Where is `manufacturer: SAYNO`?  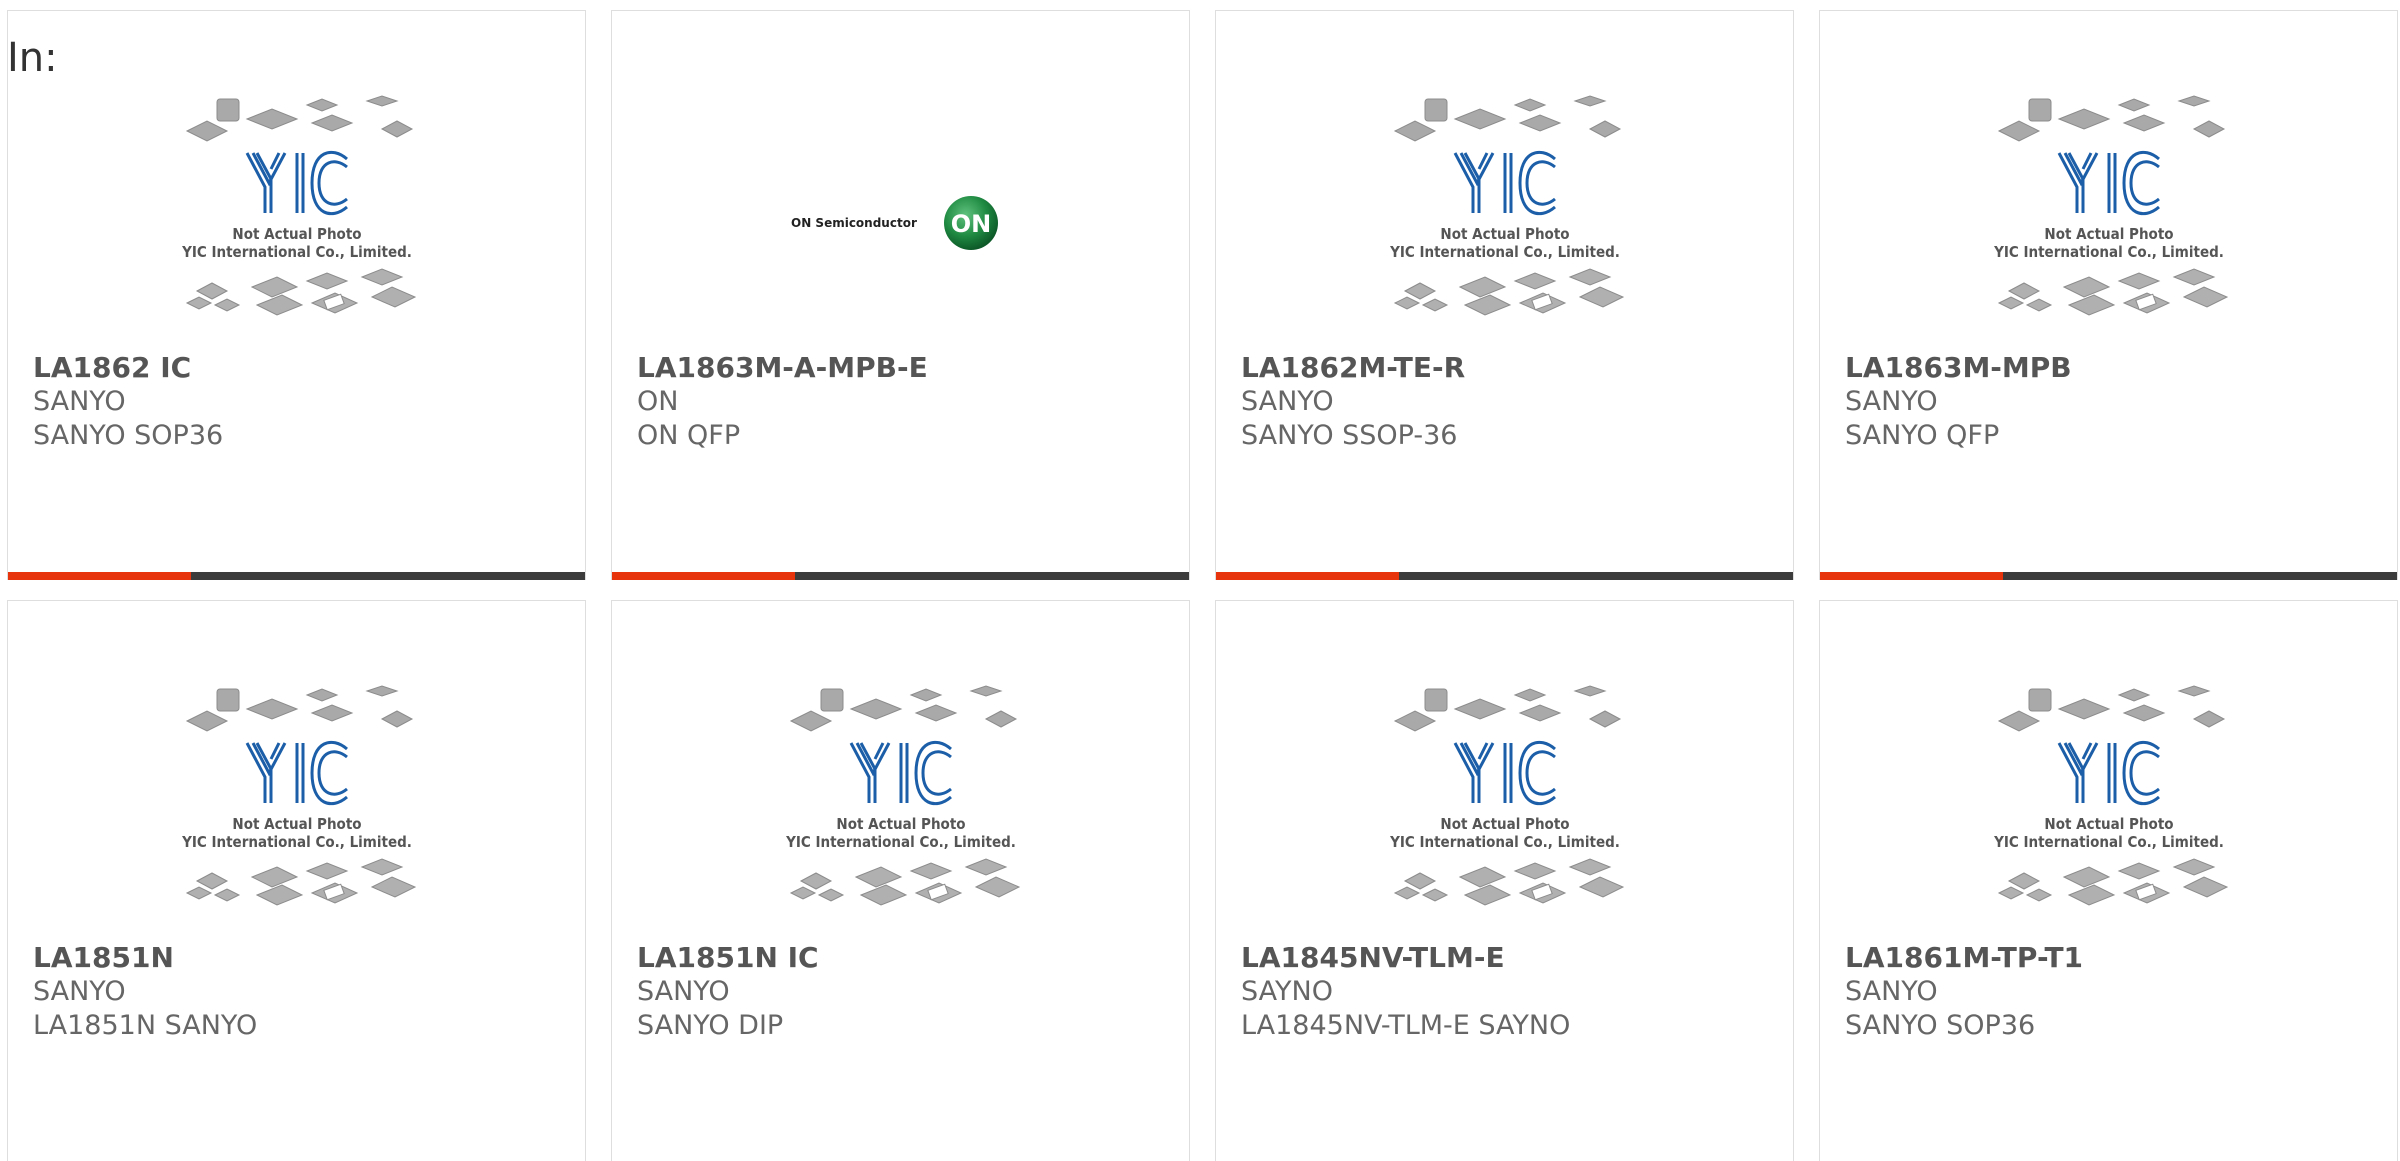
manufacturer: SAYNO is located at coordinates (1287, 991).